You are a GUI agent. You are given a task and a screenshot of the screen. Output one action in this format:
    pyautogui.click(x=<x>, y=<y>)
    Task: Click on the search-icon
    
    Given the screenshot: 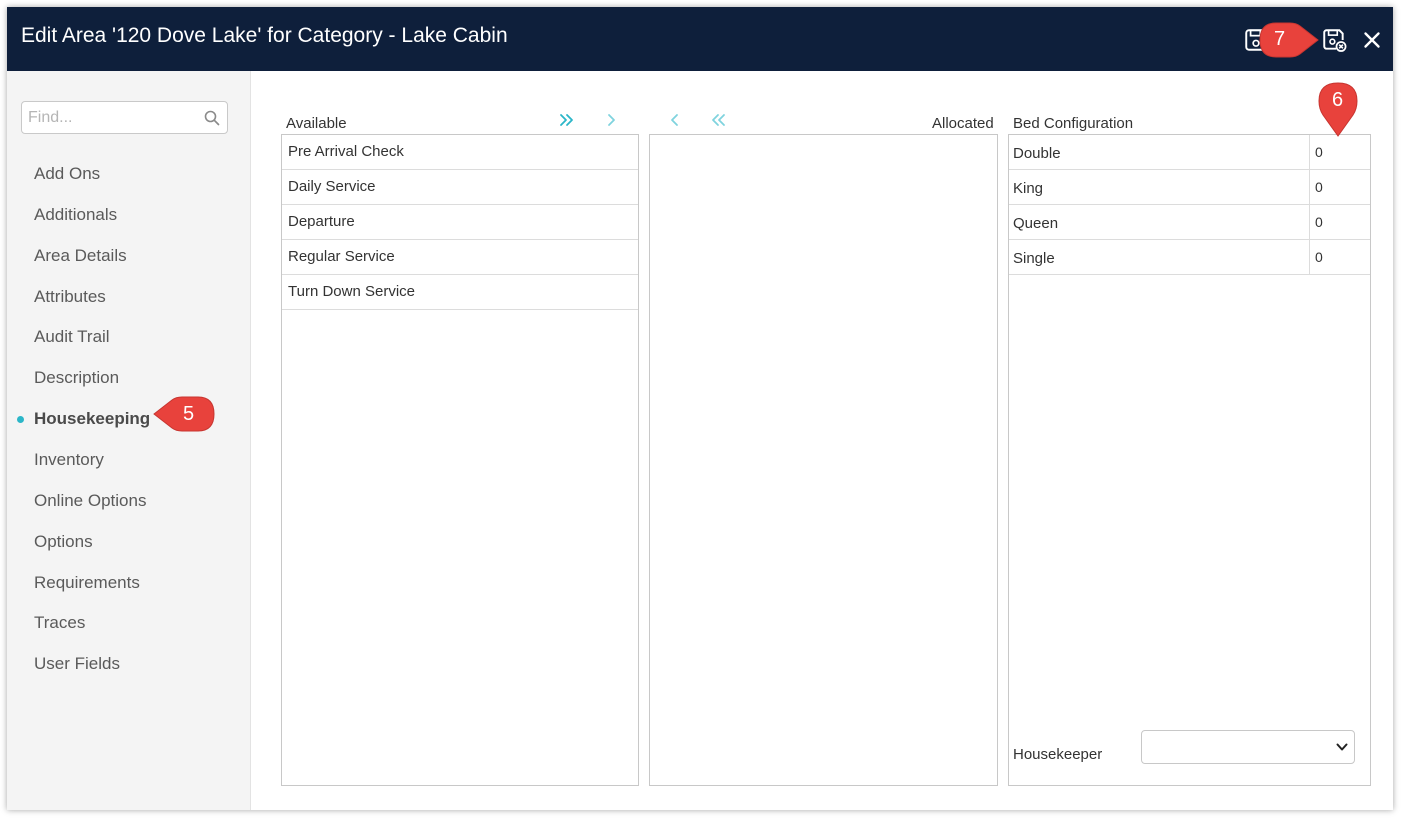 What is the action you would take?
    pyautogui.click(x=212, y=118)
    